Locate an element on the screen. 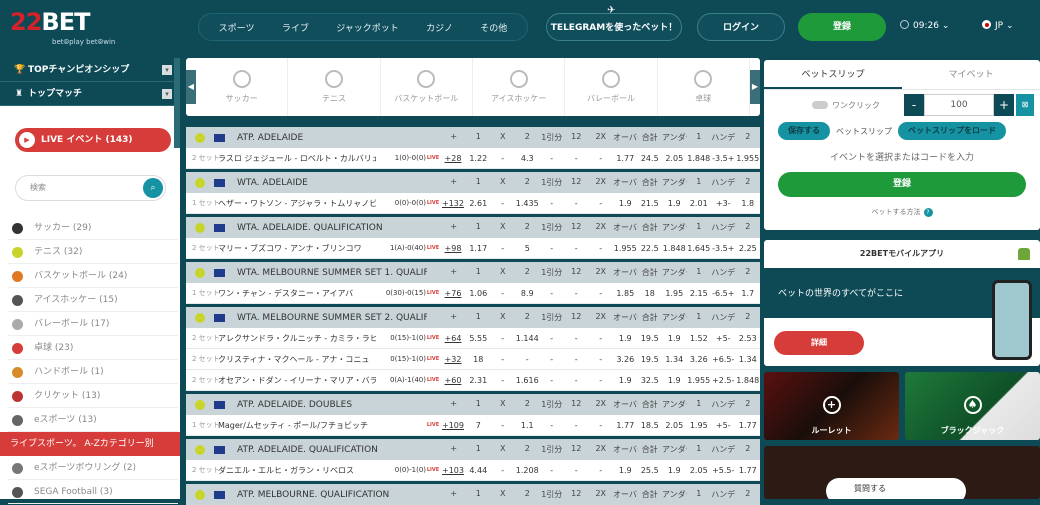  one-click-toggle: ワンクリック is located at coordinates (846, 105).